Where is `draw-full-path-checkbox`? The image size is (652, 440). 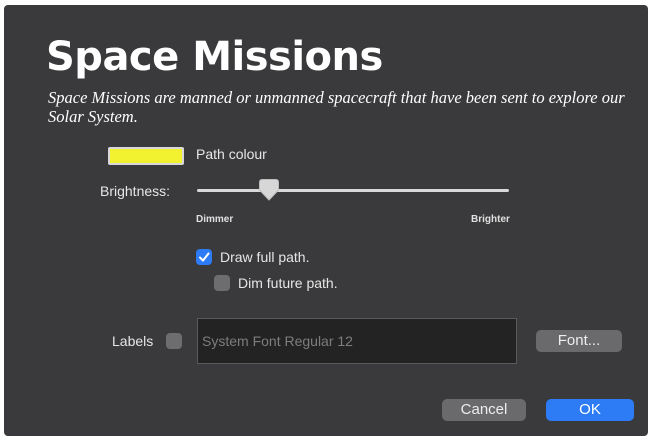 draw-full-path-checkbox is located at coordinates (204, 257).